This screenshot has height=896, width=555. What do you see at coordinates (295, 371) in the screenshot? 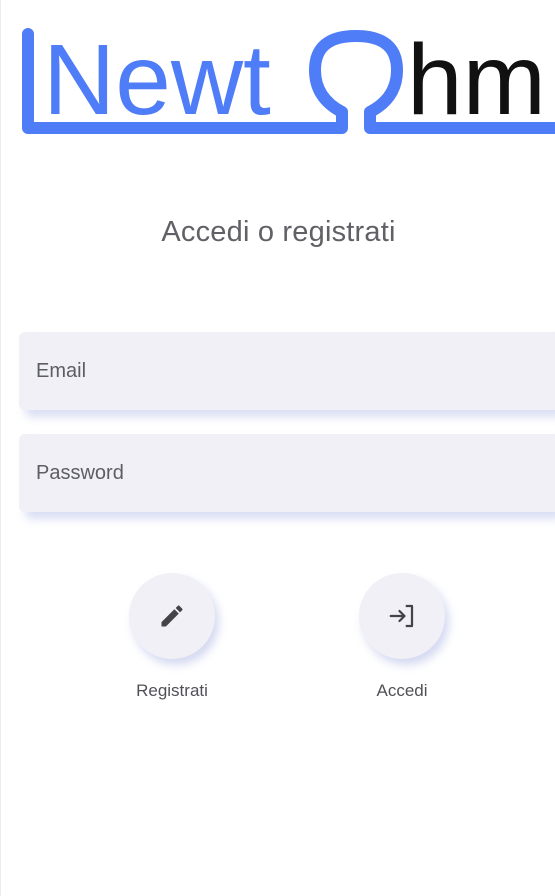
I see `email-input` at bounding box center [295, 371].